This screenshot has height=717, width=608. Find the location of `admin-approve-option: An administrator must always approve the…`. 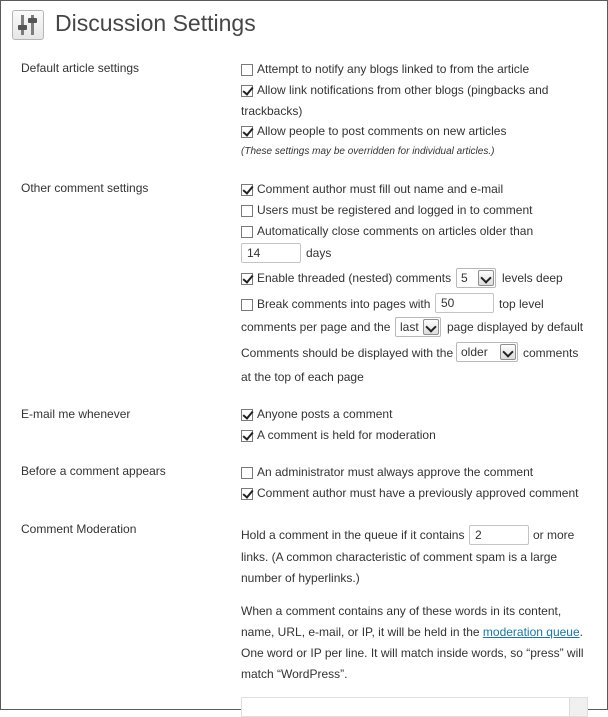

admin-approve-option: An administrator must always approve the… is located at coordinates (387, 472).